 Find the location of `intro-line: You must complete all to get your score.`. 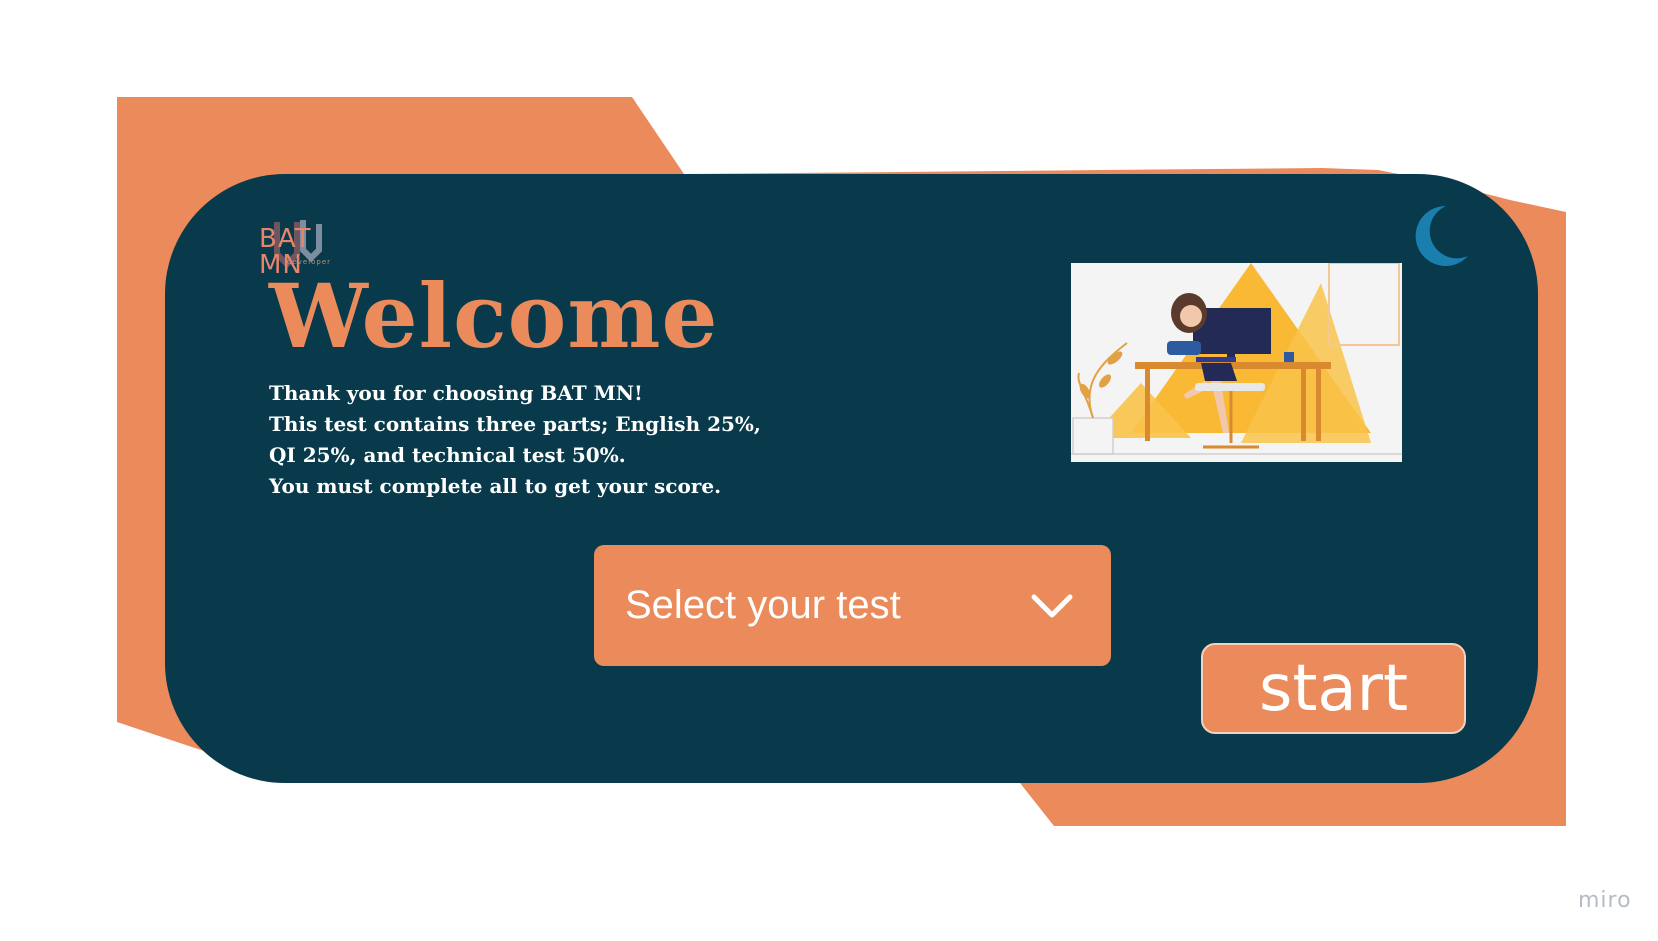

intro-line: You must complete all to get your score. is located at coordinates (495, 486).